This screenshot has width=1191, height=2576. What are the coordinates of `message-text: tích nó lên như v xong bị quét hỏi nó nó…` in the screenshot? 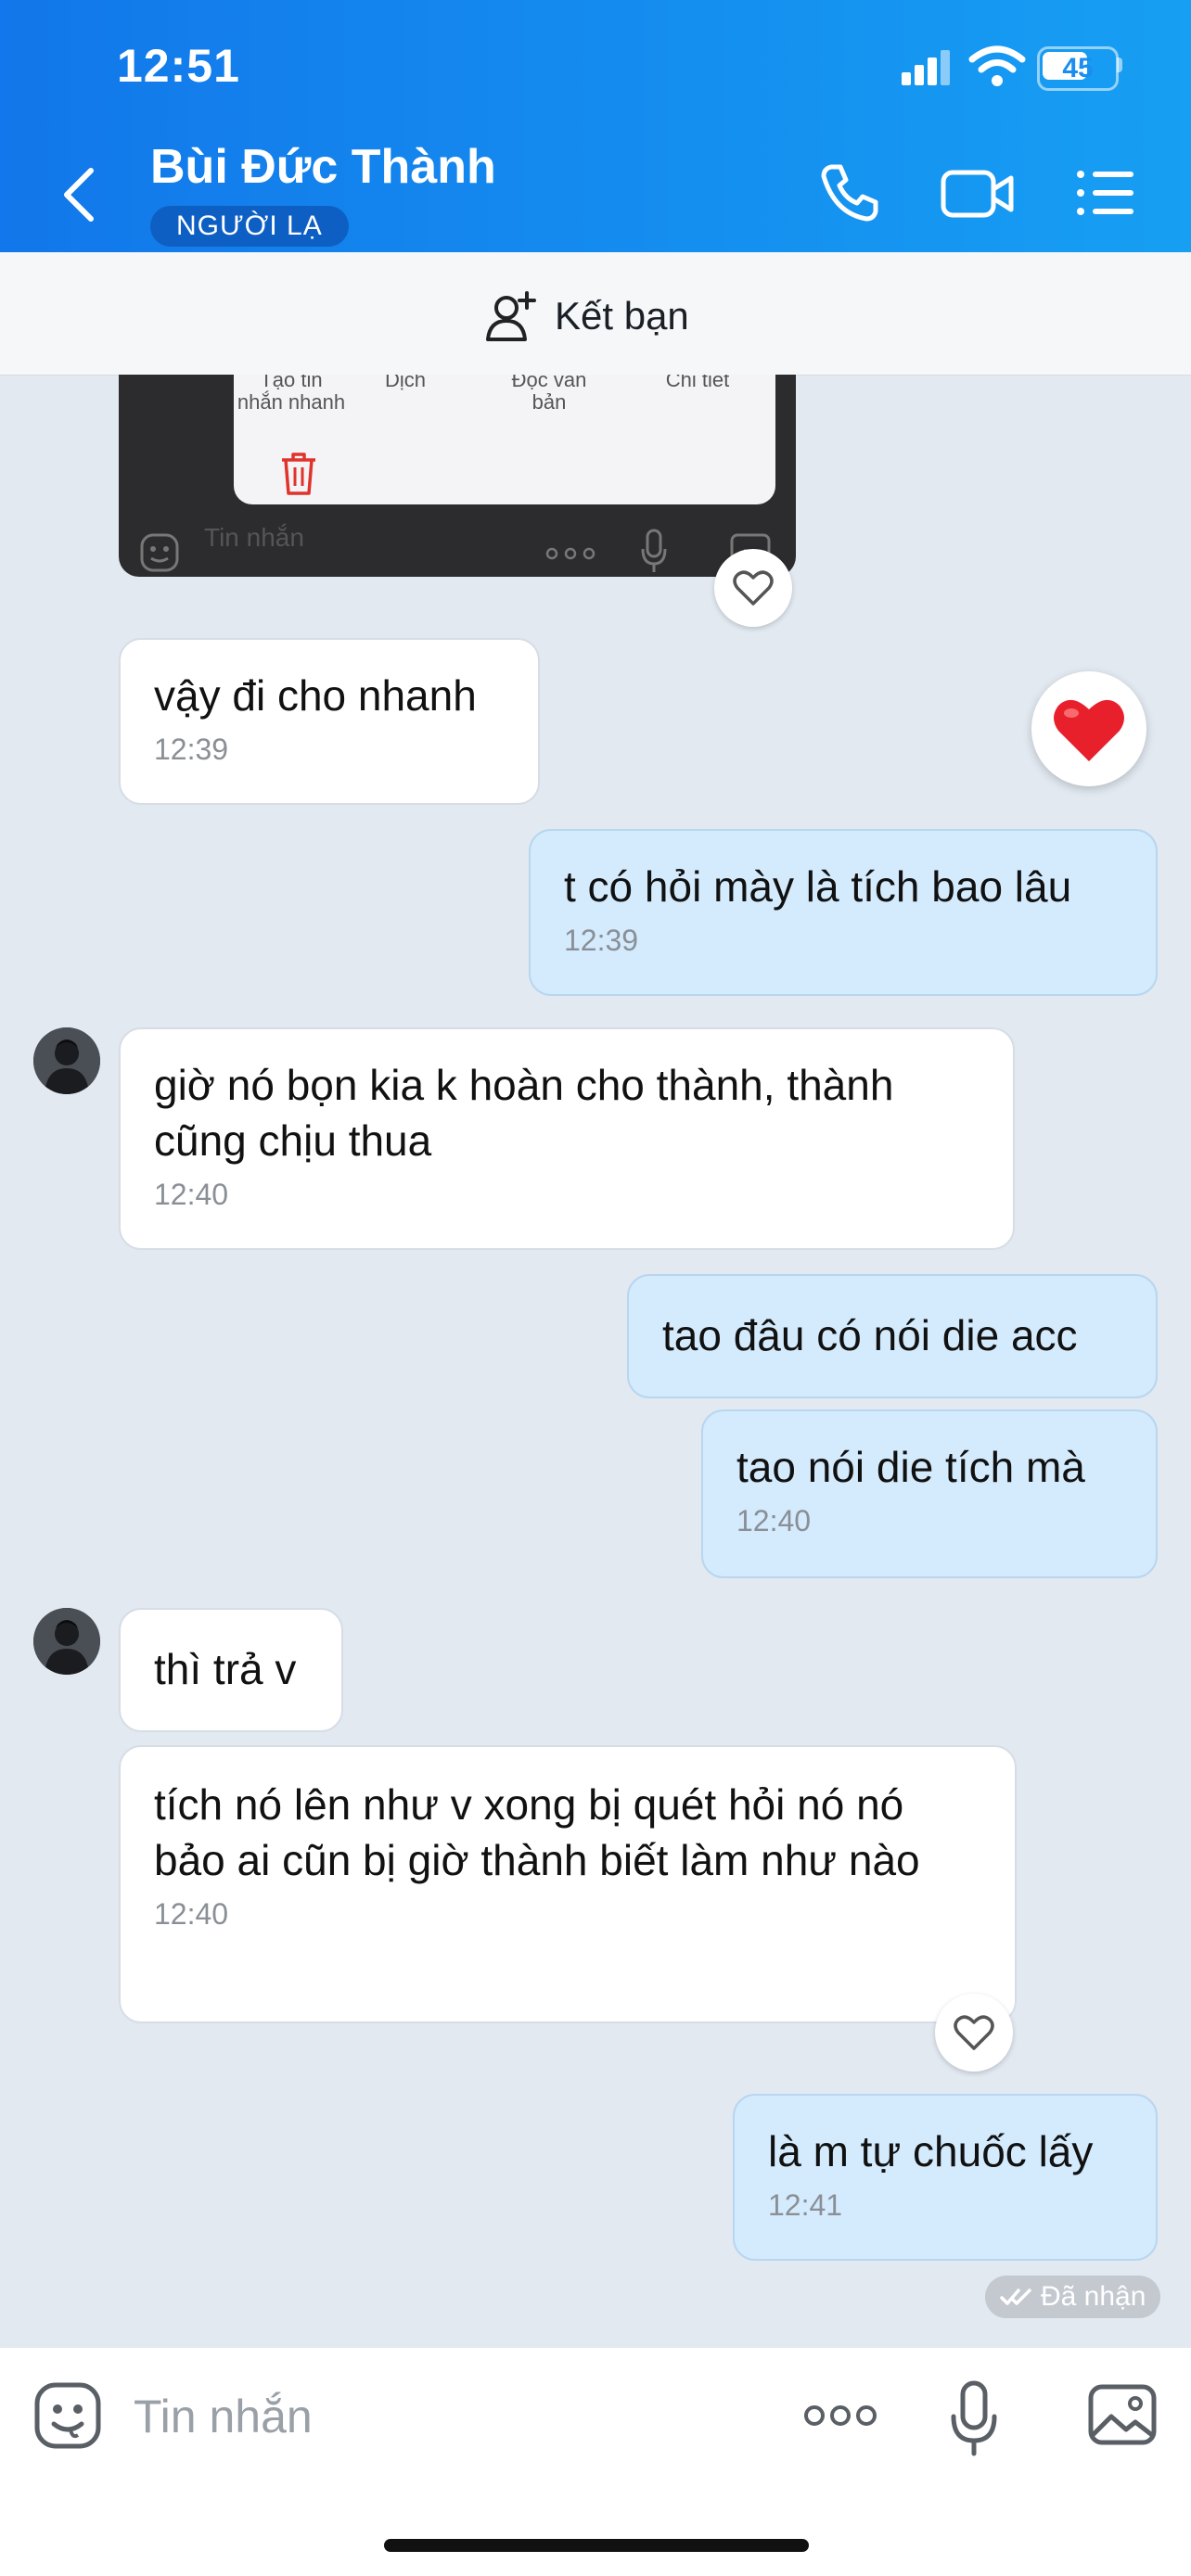 It's located at (537, 1832).